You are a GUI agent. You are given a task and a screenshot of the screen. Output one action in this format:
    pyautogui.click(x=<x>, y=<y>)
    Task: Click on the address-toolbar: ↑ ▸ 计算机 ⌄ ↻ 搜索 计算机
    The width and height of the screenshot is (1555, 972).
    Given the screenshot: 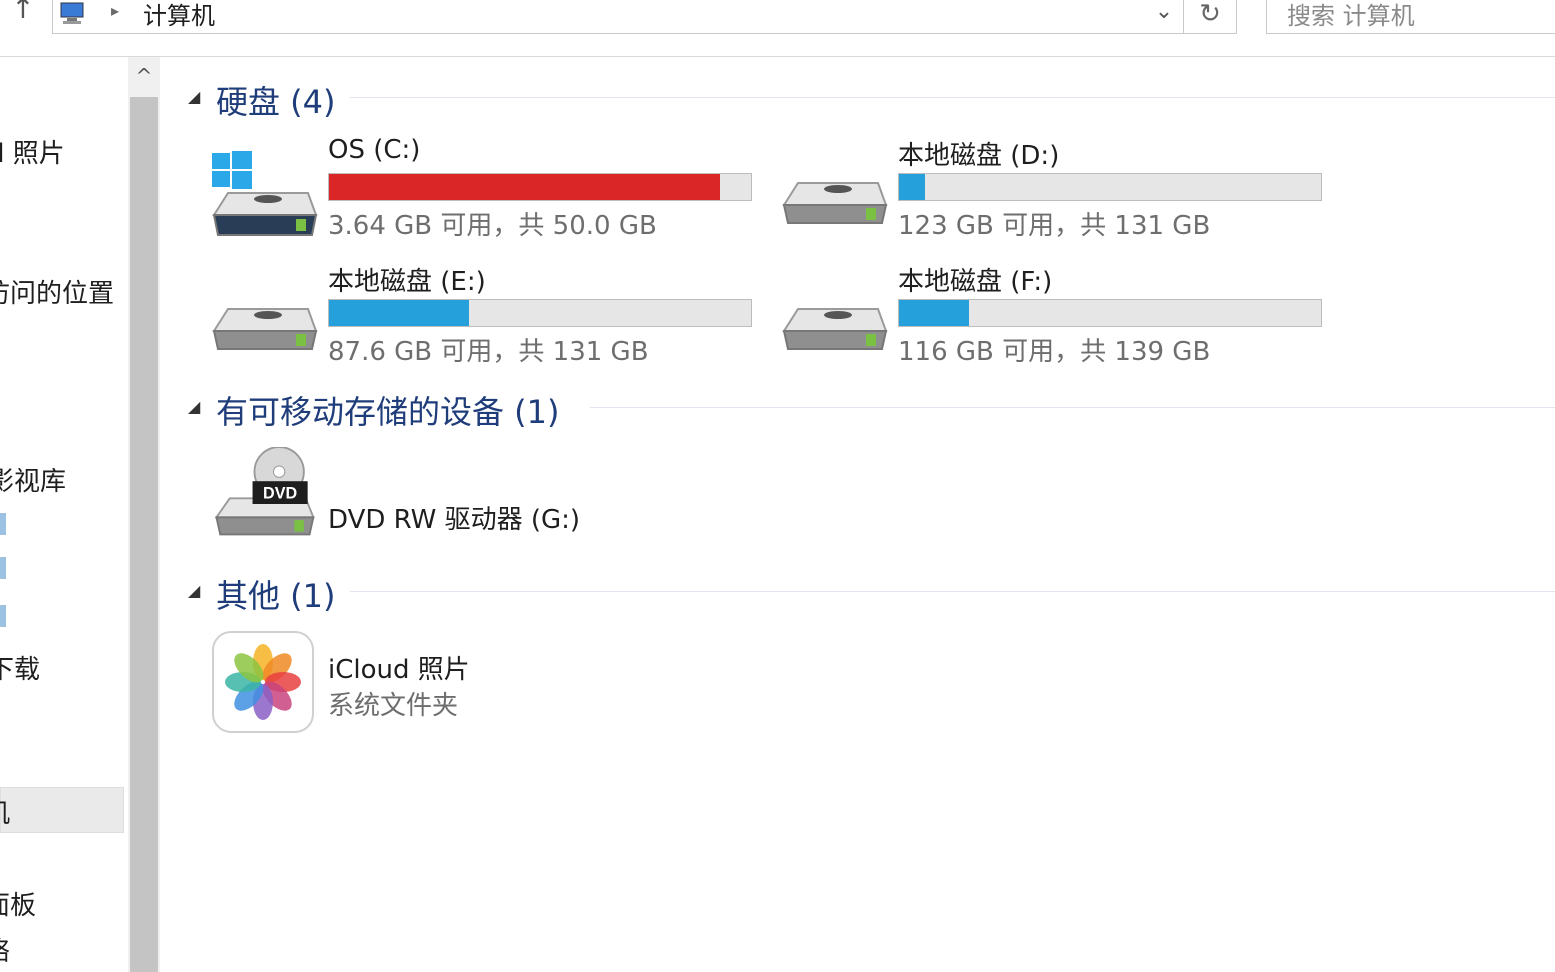 What is the action you would take?
    pyautogui.click(x=777, y=28)
    